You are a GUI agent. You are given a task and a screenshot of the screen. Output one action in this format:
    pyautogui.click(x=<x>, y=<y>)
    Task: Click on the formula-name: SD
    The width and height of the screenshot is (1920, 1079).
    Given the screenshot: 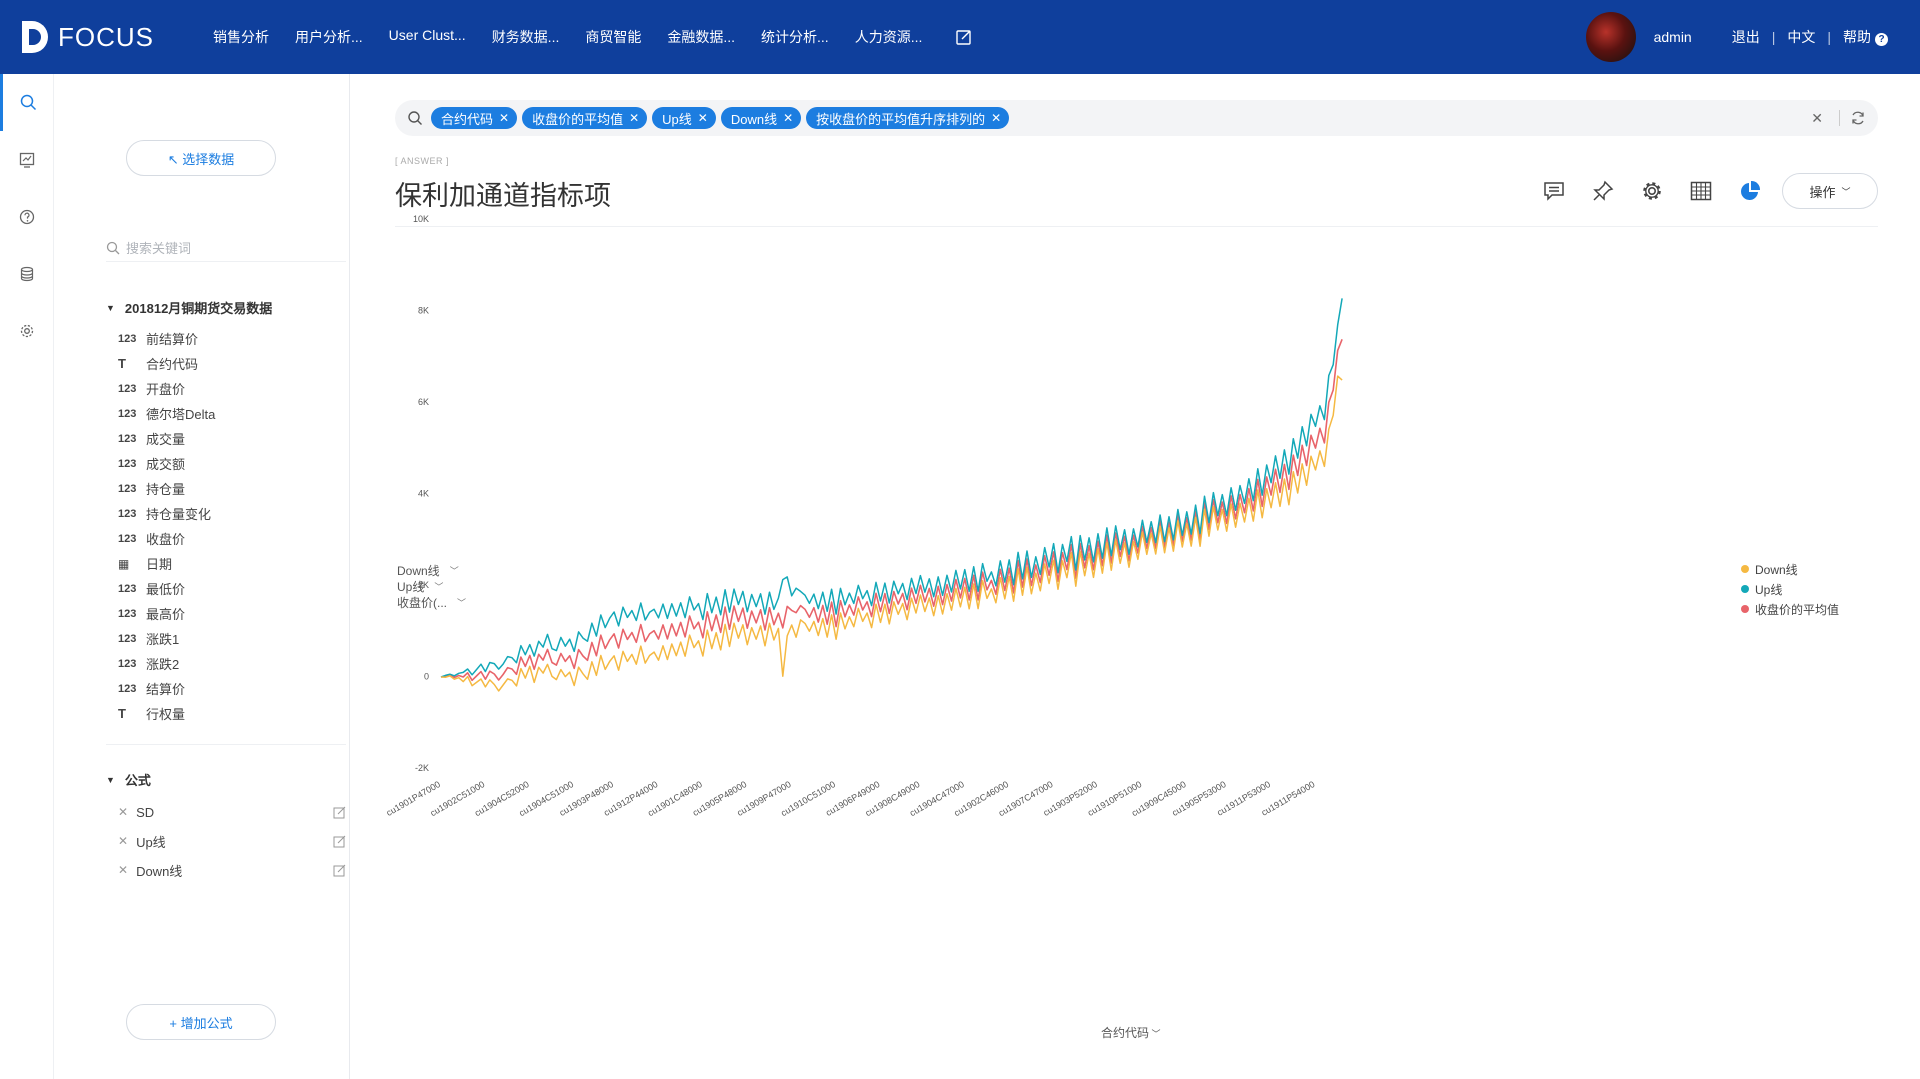 What is the action you would take?
    pyautogui.click(x=145, y=812)
    